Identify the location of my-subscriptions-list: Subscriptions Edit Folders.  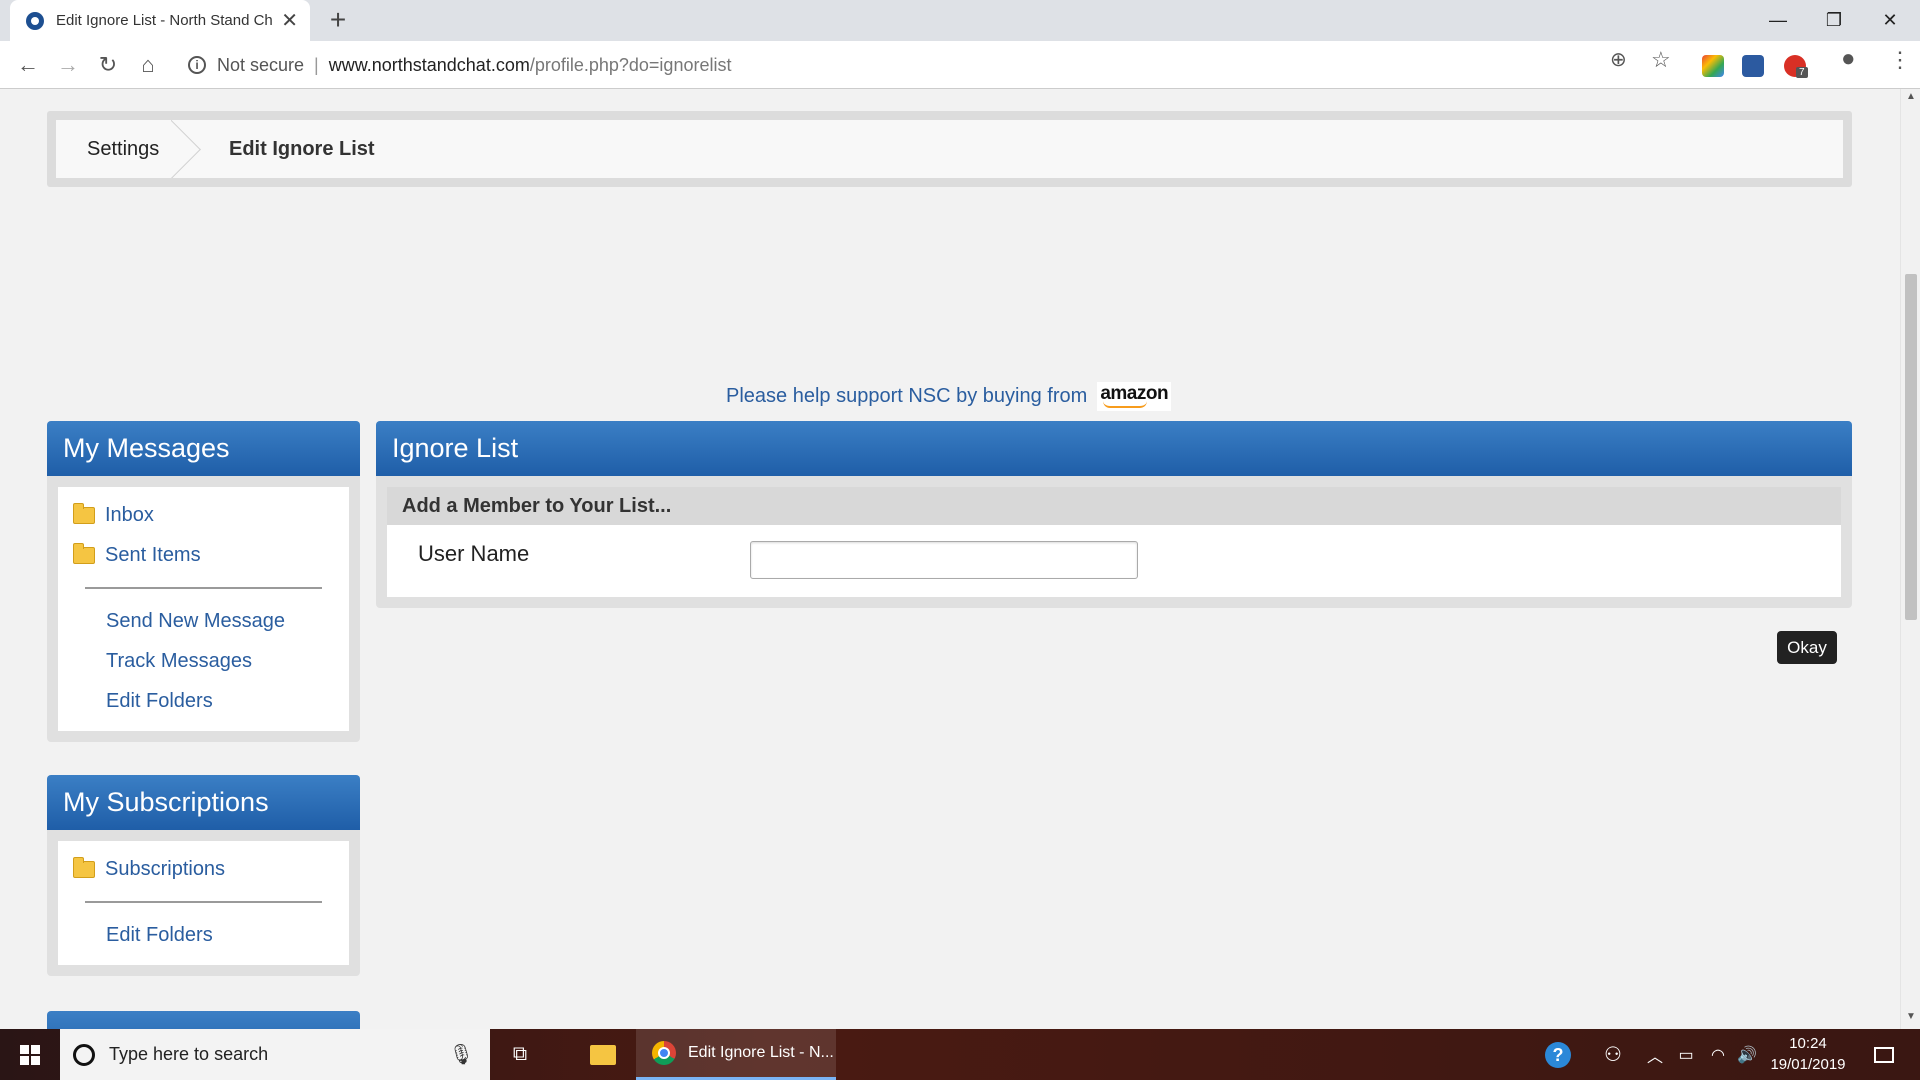
(203, 903).